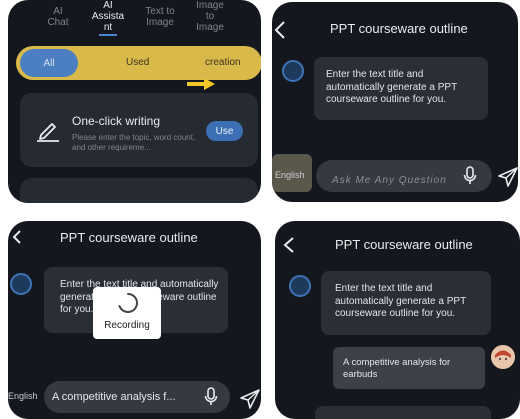 The height and width of the screenshot is (419, 520). What do you see at coordinates (397, 368) in the screenshot?
I see `user-message-text: A competitive analysis for earbuds` at bounding box center [397, 368].